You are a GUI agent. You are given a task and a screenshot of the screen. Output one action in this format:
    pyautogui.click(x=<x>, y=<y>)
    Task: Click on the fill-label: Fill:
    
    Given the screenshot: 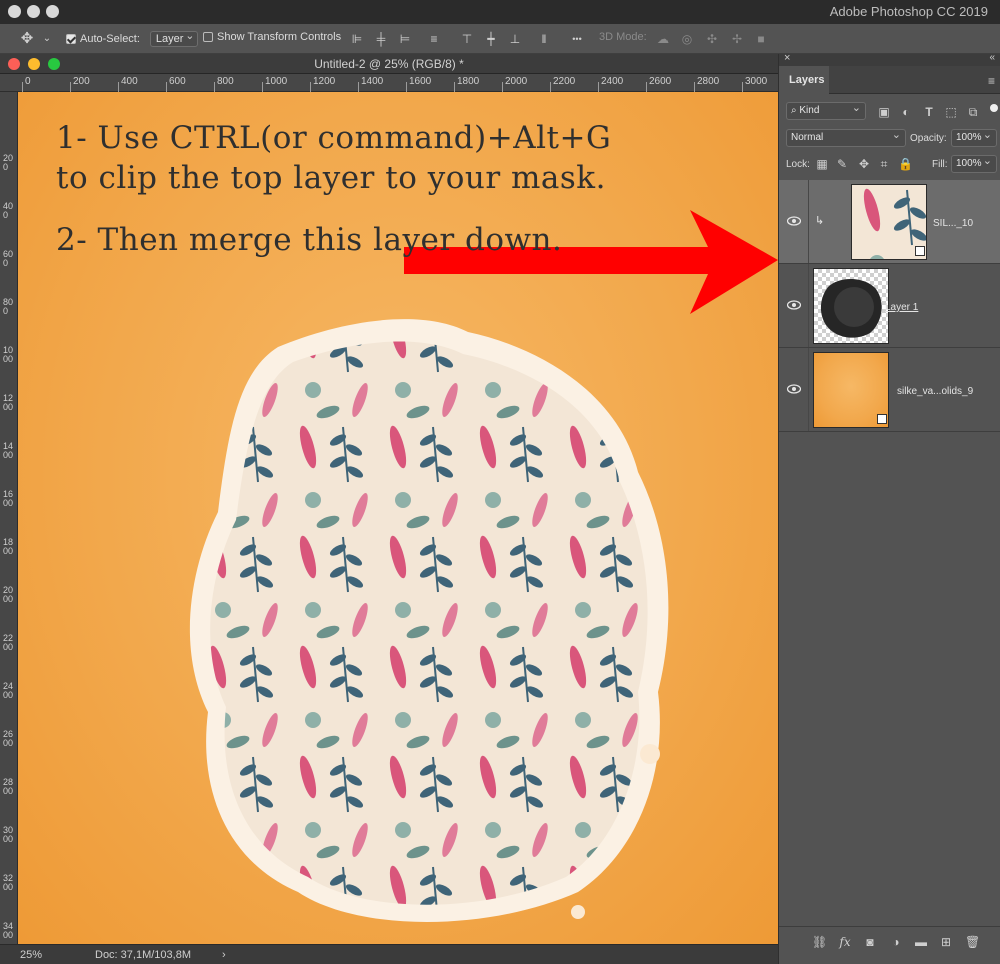 What is the action you would take?
    pyautogui.click(x=940, y=164)
    